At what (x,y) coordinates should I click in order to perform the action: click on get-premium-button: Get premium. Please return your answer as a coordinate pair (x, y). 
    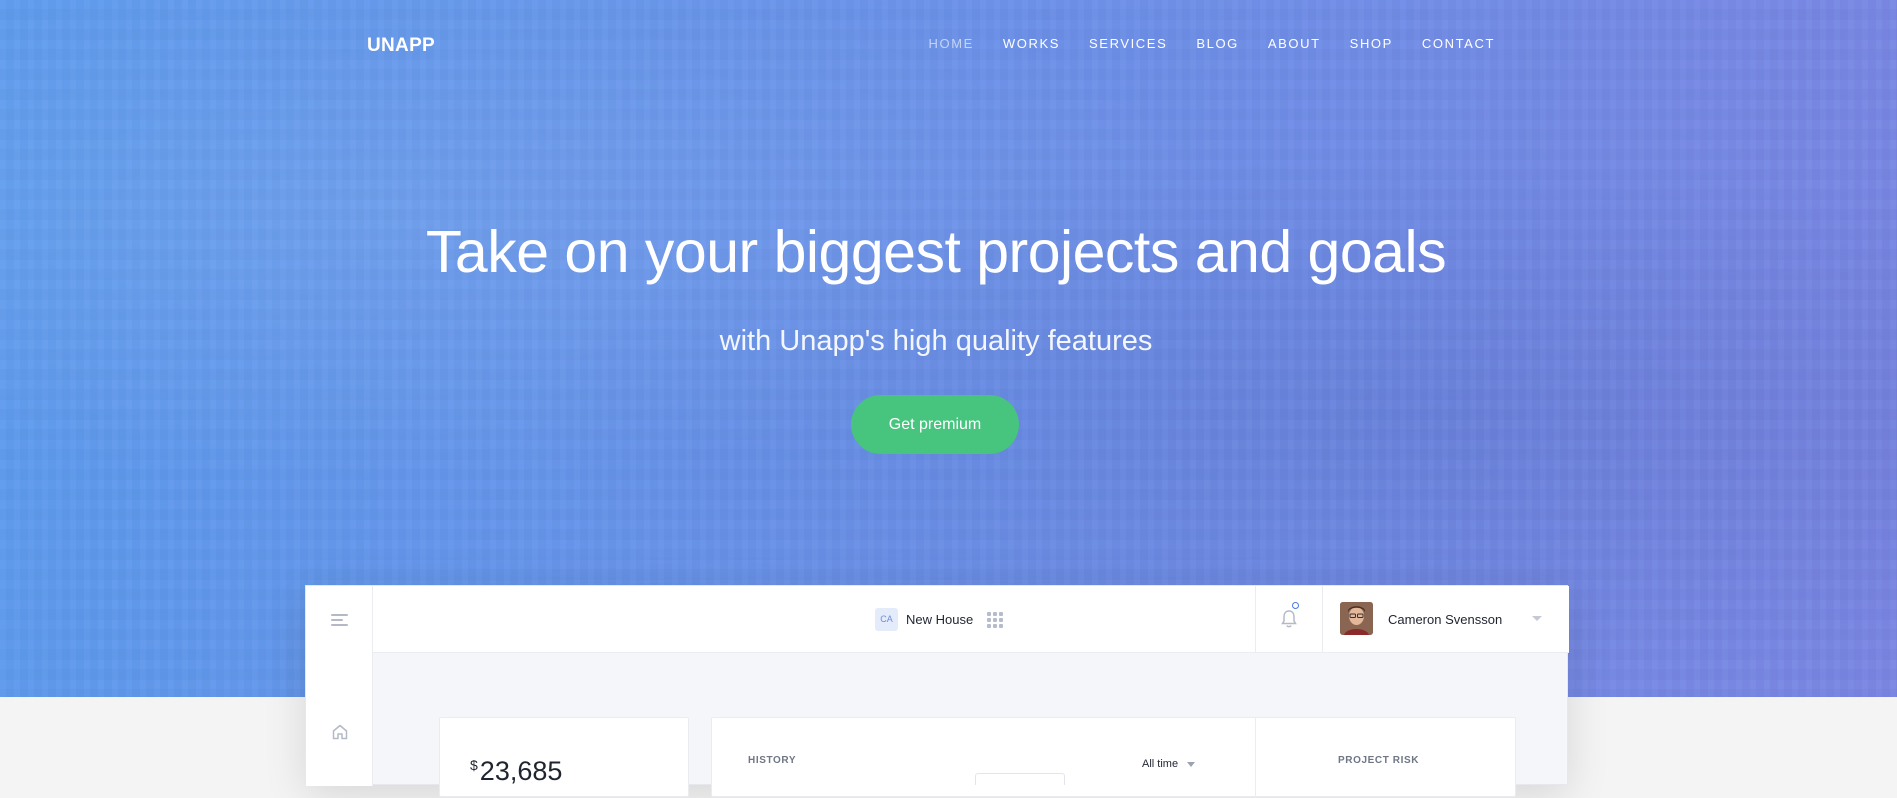
    Looking at the image, I should click on (935, 424).